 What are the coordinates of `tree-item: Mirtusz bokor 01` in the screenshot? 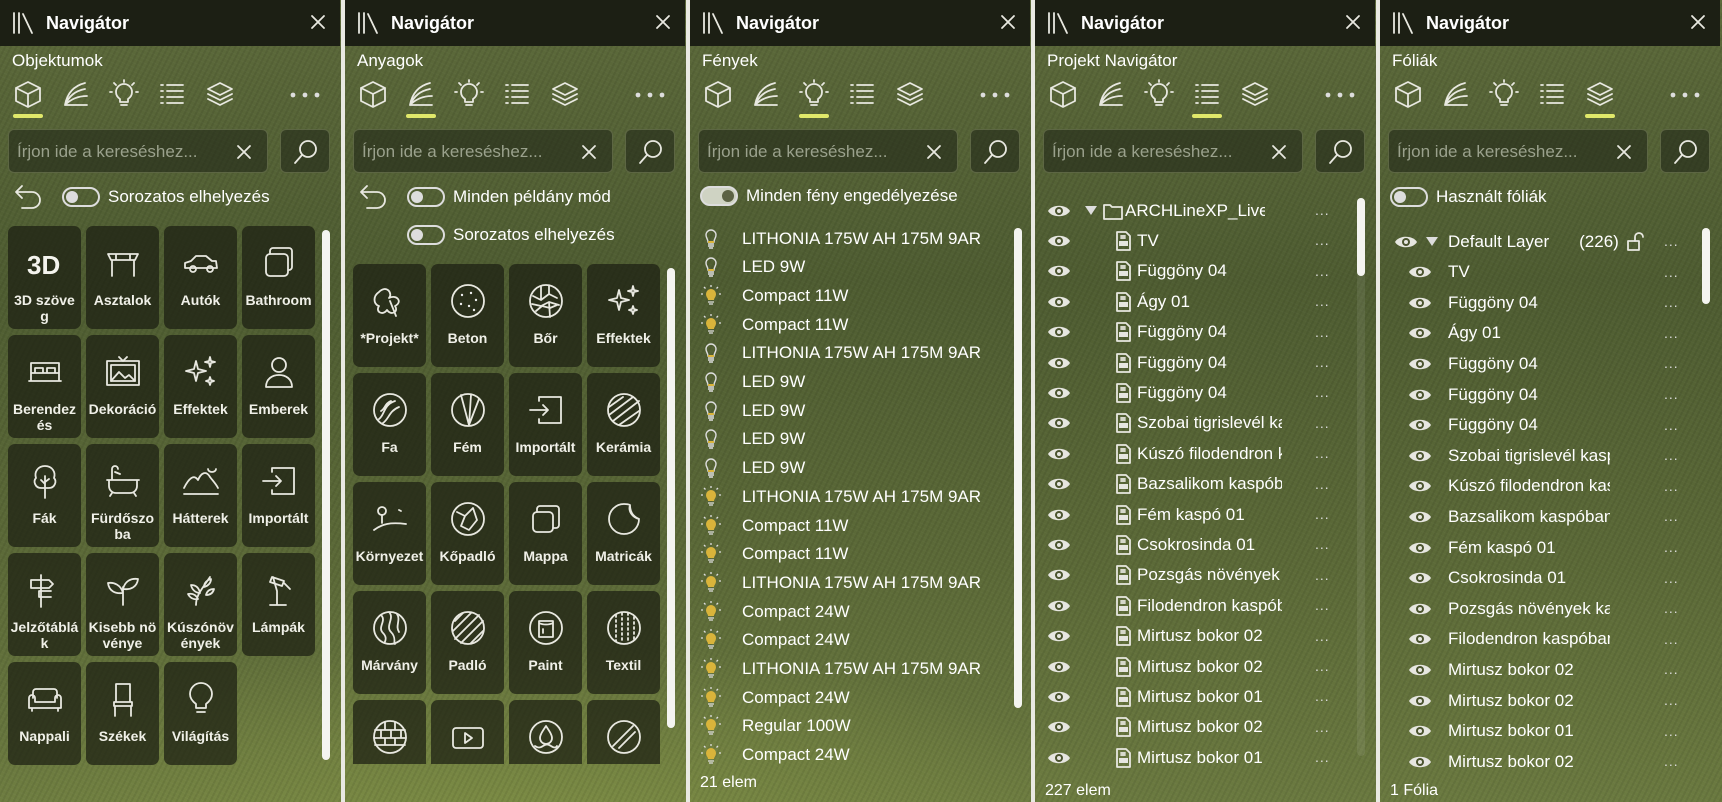 It's located at (1164, 757).